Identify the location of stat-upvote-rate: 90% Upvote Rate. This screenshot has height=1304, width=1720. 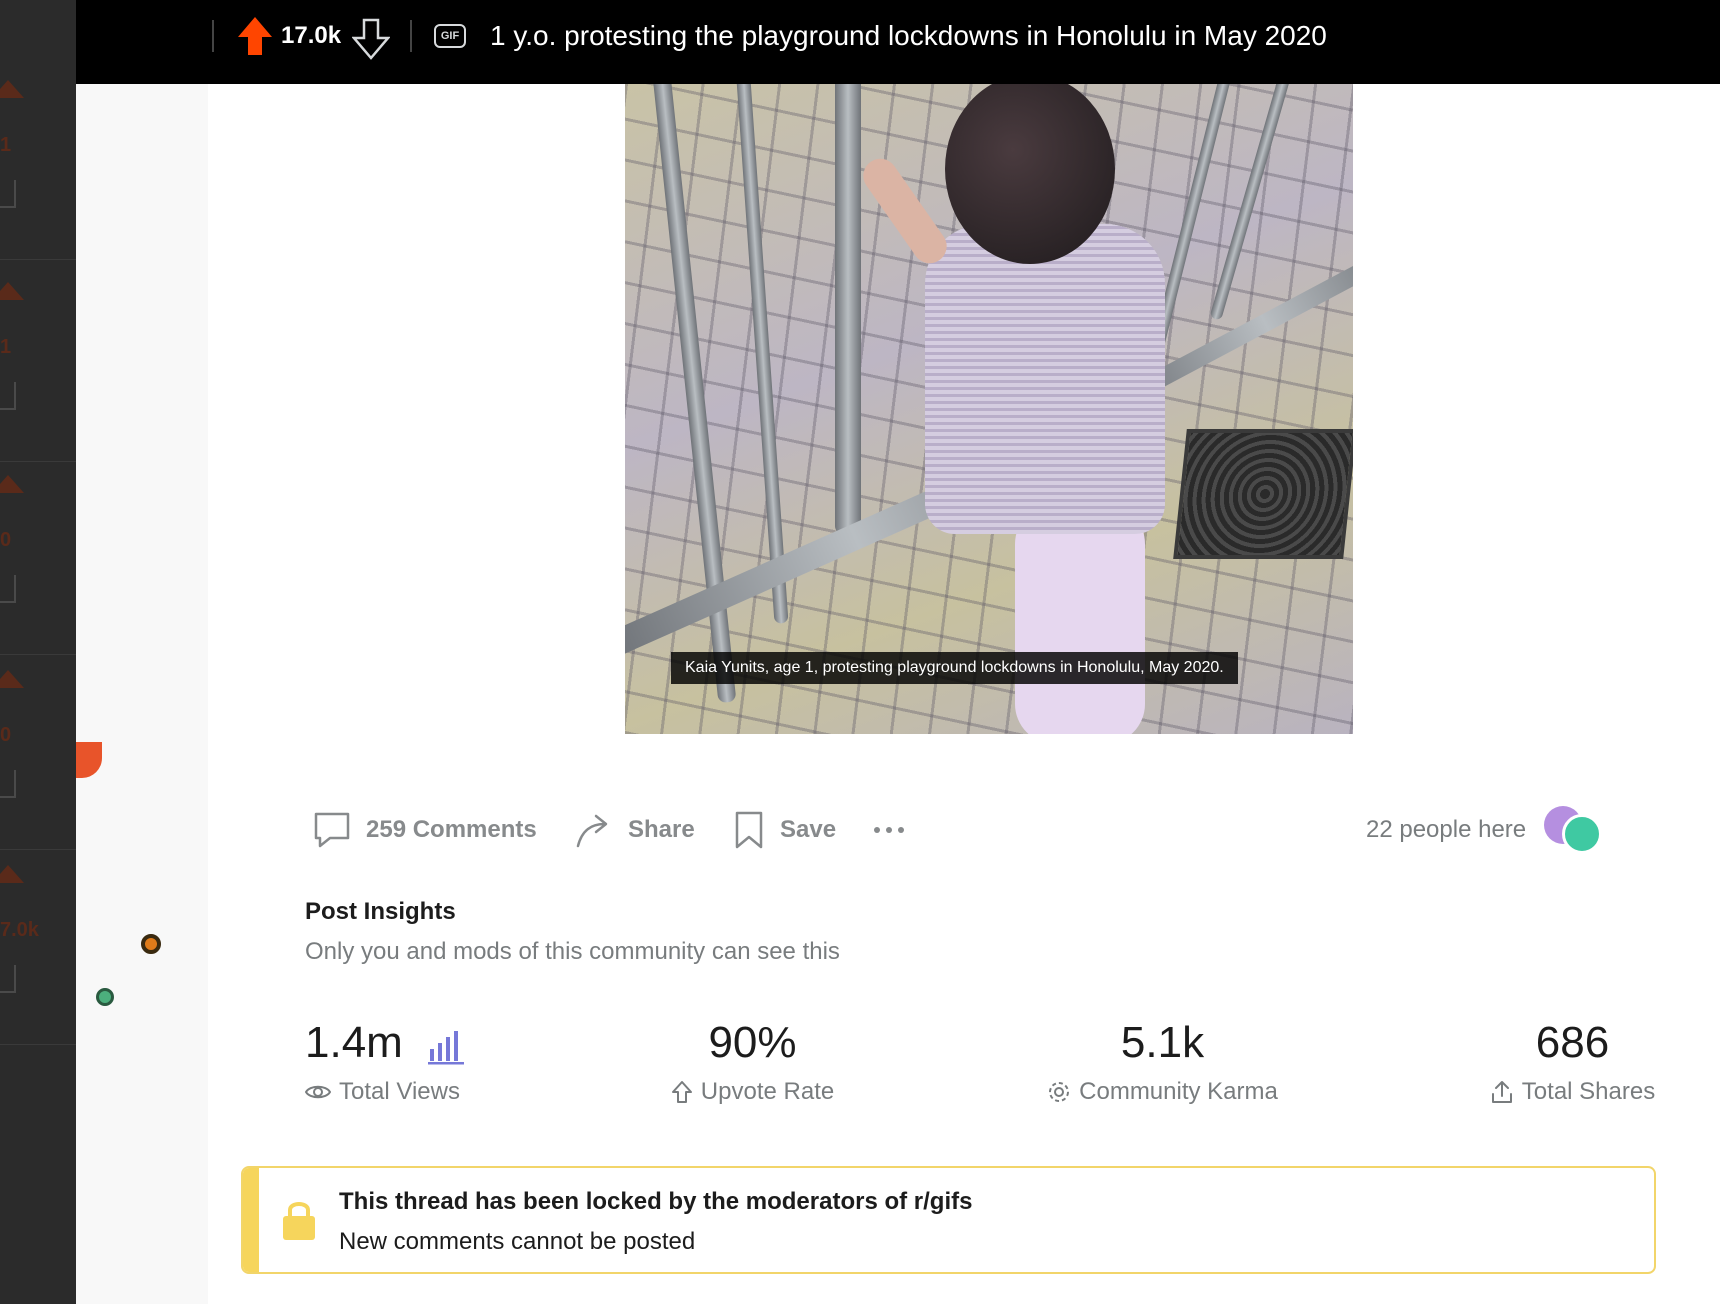
(752, 1062).